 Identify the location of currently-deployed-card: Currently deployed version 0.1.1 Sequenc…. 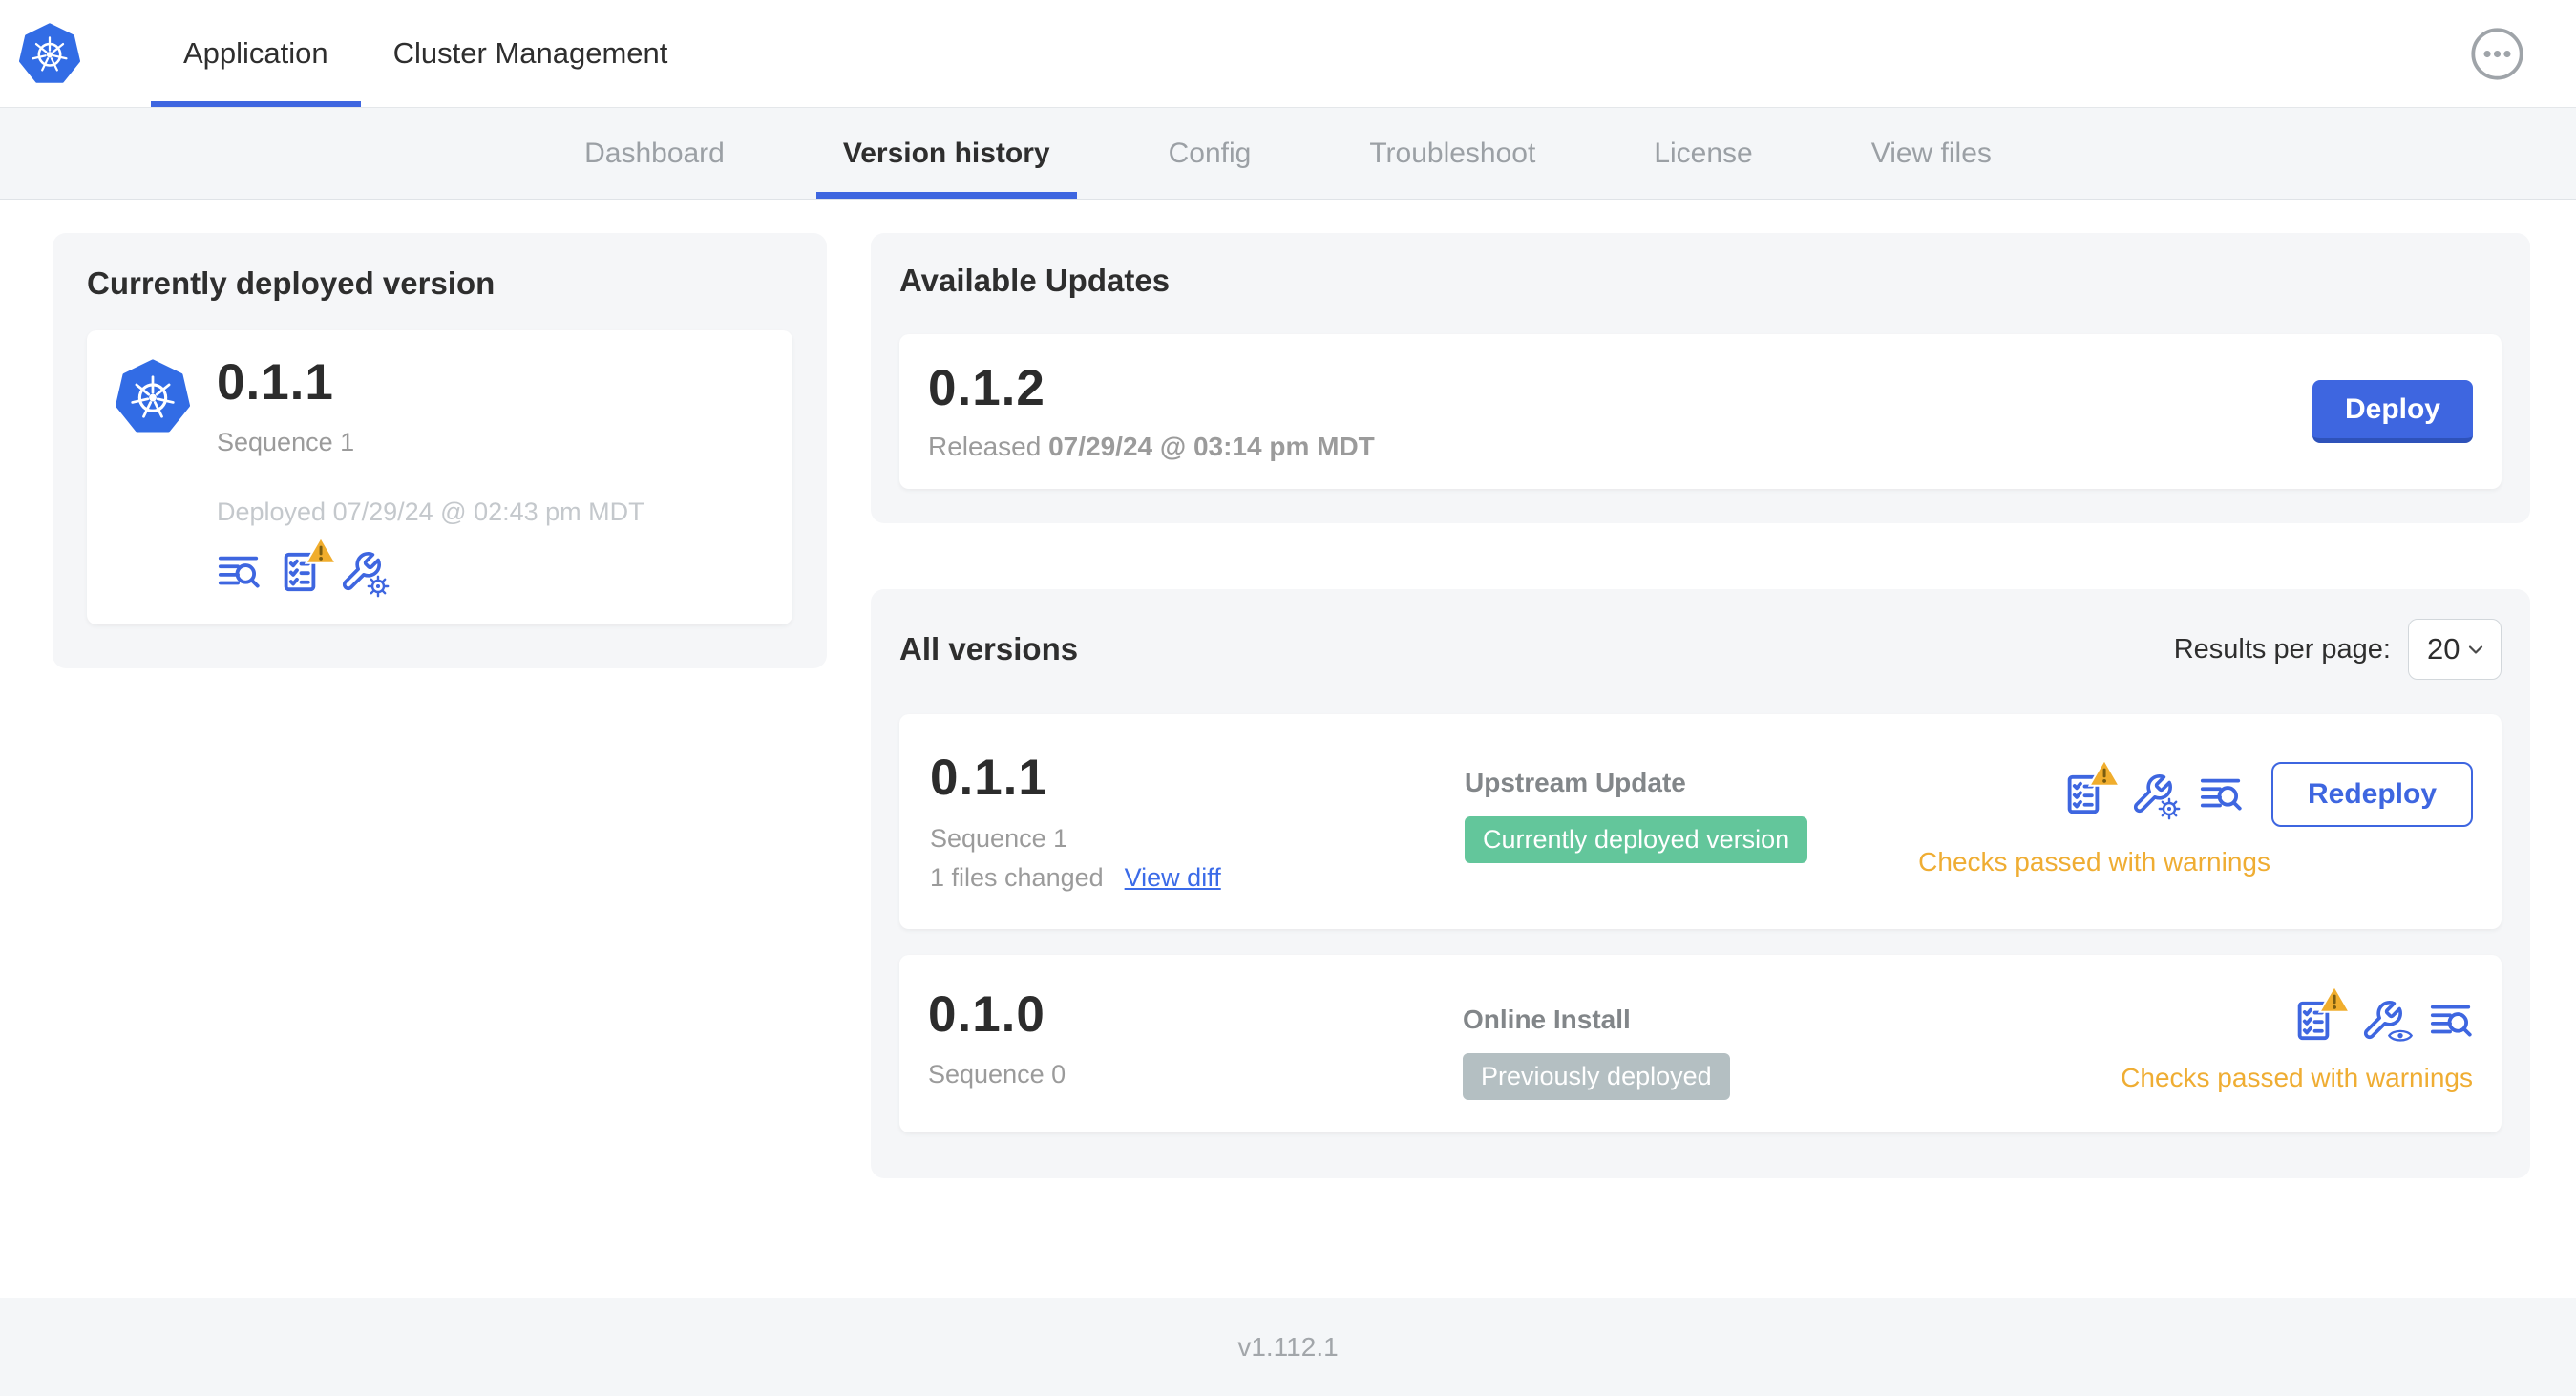
(440, 451).